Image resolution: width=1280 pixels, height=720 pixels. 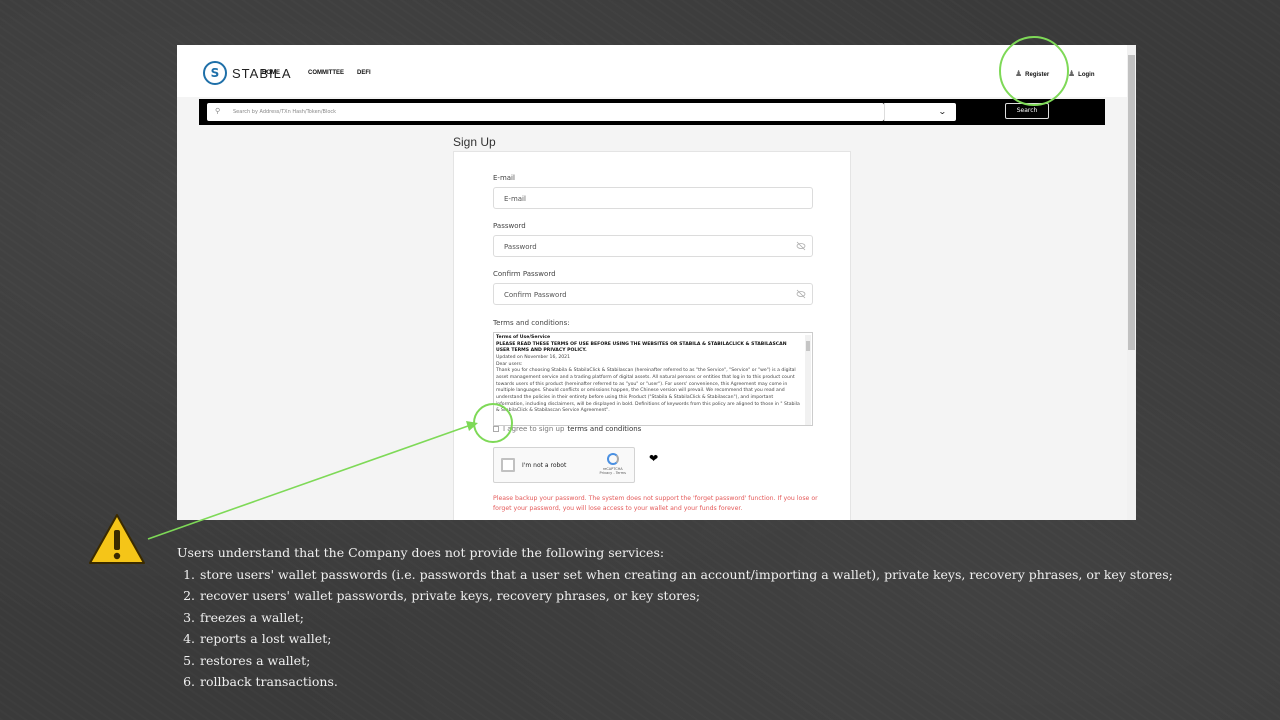 I want to click on captcha-label: I'm not a robot, so click(x=544, y=465).